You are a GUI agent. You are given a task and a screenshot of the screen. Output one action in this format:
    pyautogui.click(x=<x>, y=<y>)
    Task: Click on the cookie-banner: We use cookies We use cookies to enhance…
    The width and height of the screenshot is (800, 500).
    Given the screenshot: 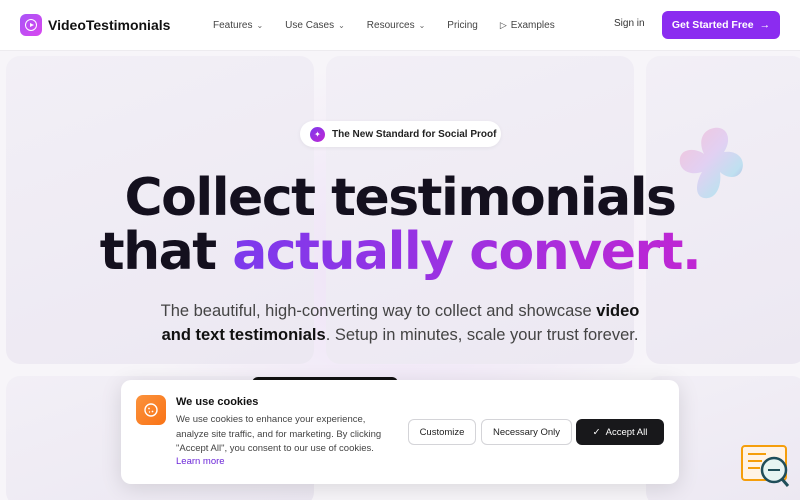 What is the action you would take?
    pyautogui.click(x=400, y=432)
    